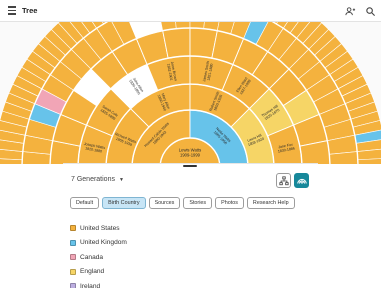  Describe the element at coordinates (121, 179) in the screenshot. I see `caret-down-icon: ▼` at that location.